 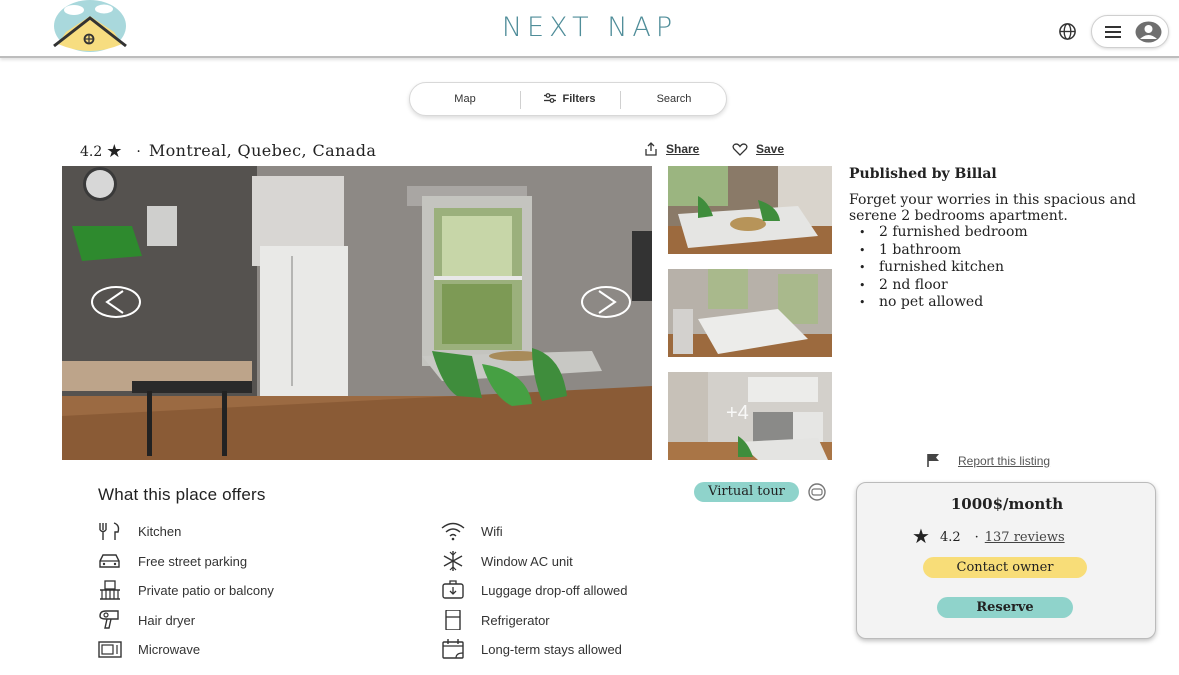 What do you see at coordinates (110, 649) in the screenshot?
I see `microwave-icon` at bounding box center [110, 649].